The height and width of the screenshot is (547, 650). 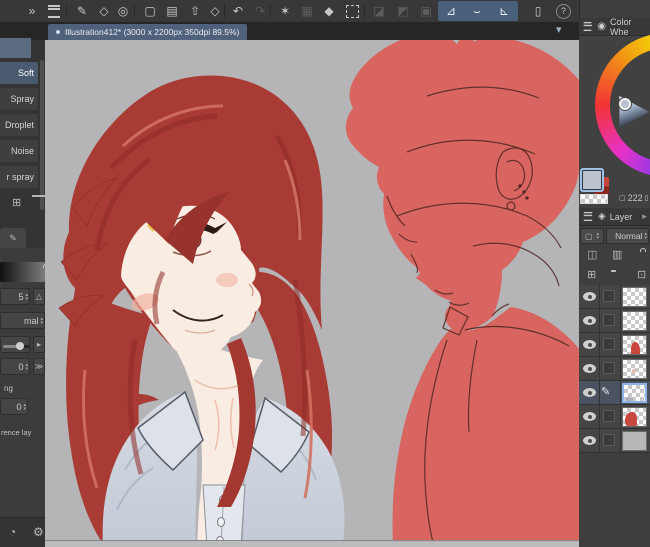 What do you see at coordinates (563, 11) in the screenshot?
I see `help-icon: ?` at bounding box center [563, 11].